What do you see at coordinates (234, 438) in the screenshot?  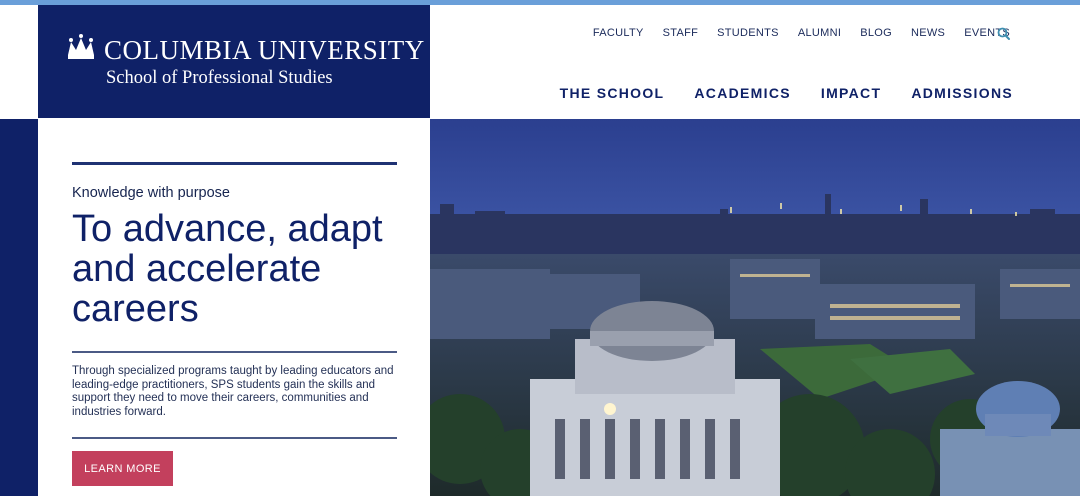 I see `hero-bottom-rule` at bounding box center [234, 438].